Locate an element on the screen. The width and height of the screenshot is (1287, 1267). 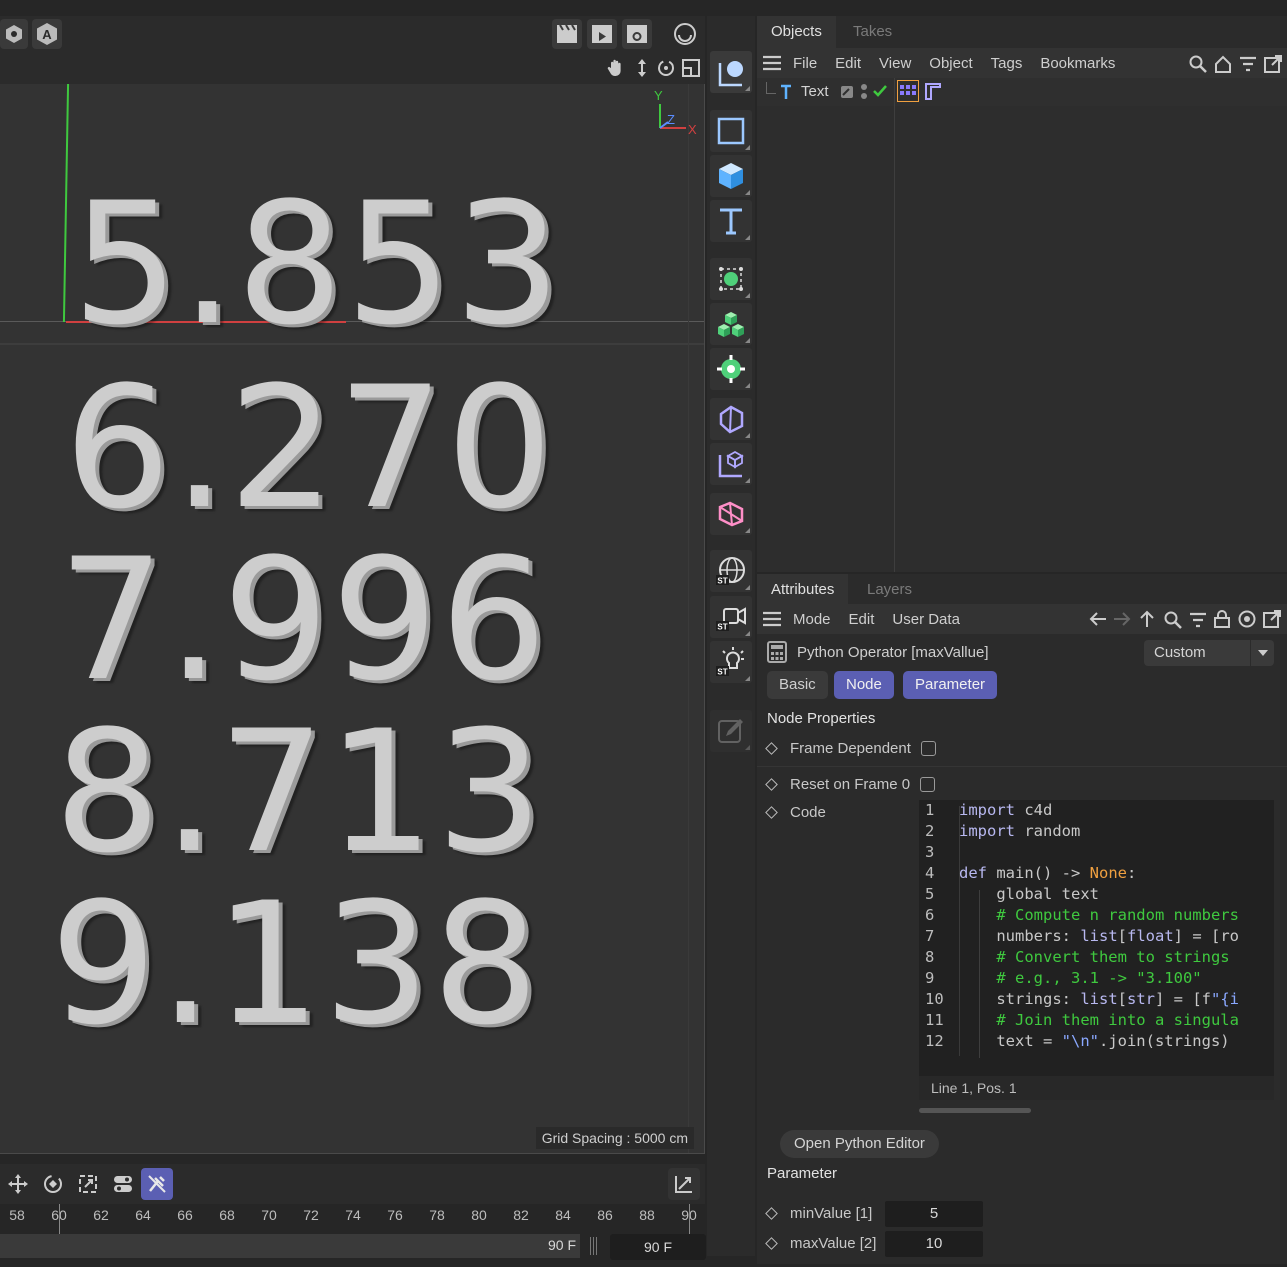
camera-icon: ST is located at coordinates (731, 617).